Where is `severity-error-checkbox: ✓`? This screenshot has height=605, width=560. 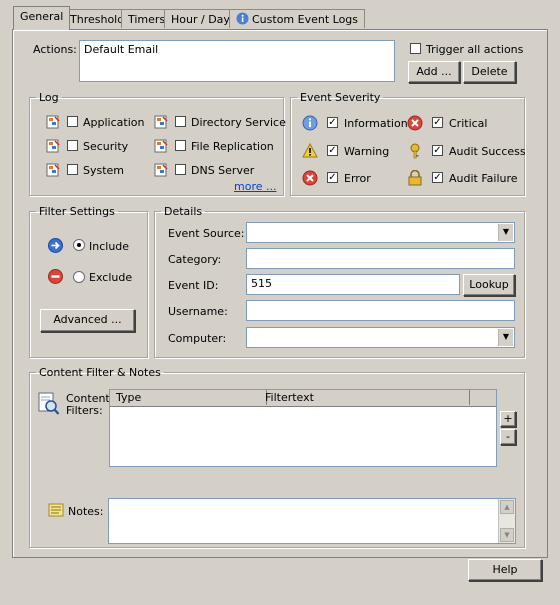 severity-error-checkbox: ✓ is located at coordinates (332, 177).